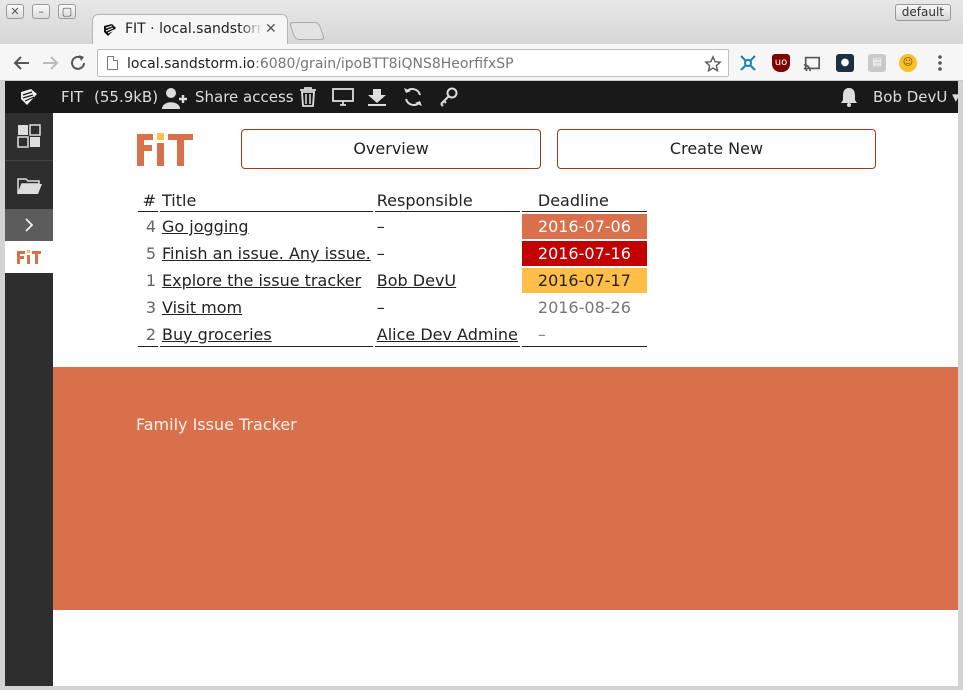 Image resolution: width=963 pixels, height=690 pixels. I want to click on issue-deadline: 2016-07-06, so click(584, 226).